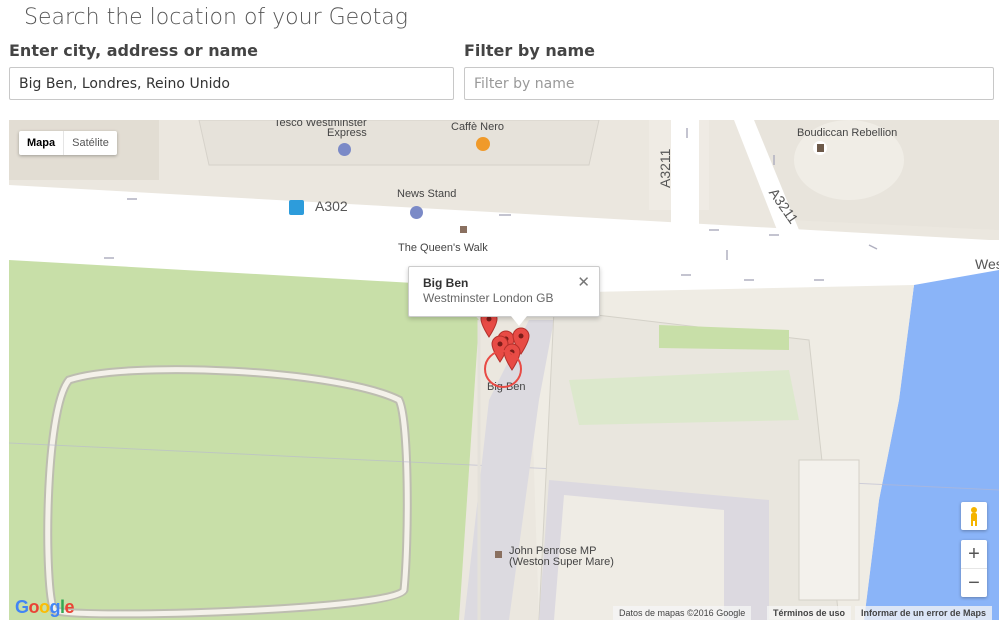  I want to click on close-icon: ✕, so click(583, 282).